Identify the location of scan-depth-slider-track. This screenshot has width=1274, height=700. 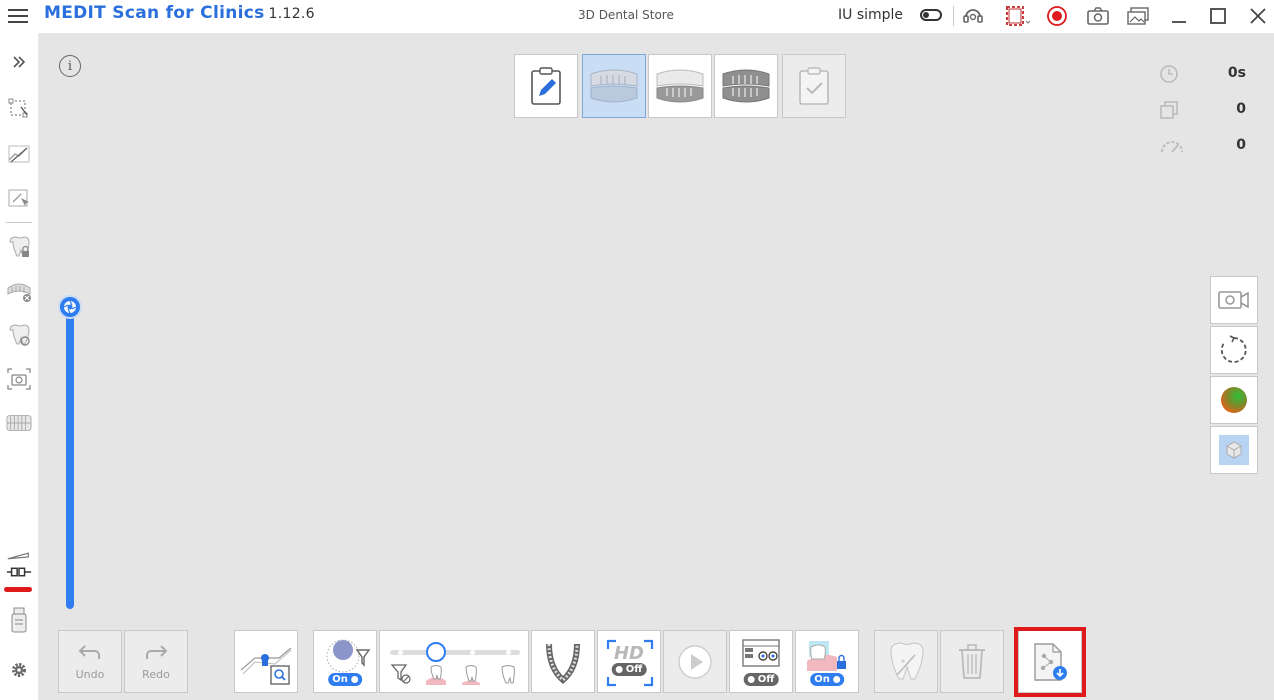
(70, 458).